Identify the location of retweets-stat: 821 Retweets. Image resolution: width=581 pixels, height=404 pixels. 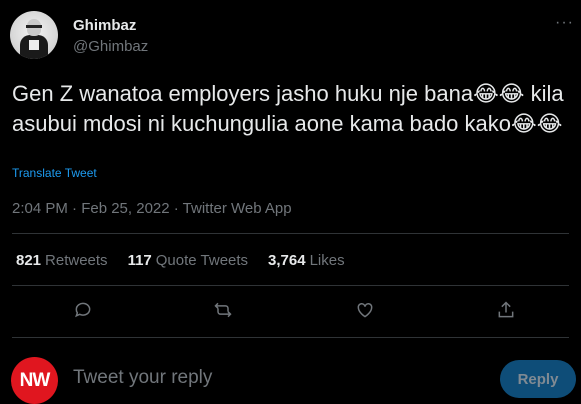
(62, 260).